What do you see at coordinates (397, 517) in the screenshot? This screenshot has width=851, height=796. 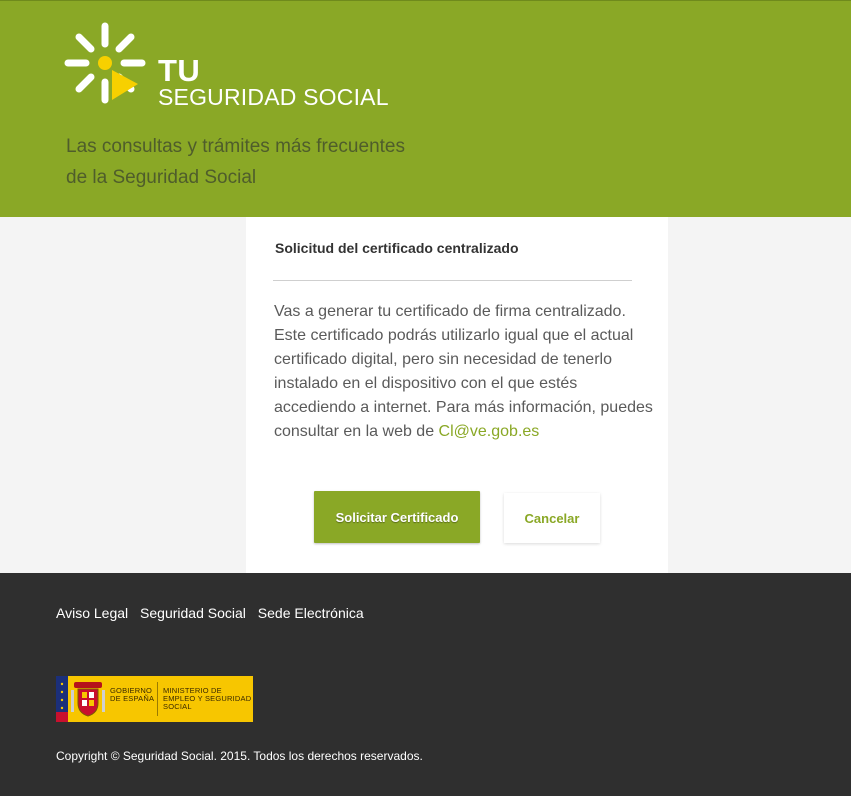 I see `request-certificate-button: Solicitar Certificado` at bounding box center [397, 517].